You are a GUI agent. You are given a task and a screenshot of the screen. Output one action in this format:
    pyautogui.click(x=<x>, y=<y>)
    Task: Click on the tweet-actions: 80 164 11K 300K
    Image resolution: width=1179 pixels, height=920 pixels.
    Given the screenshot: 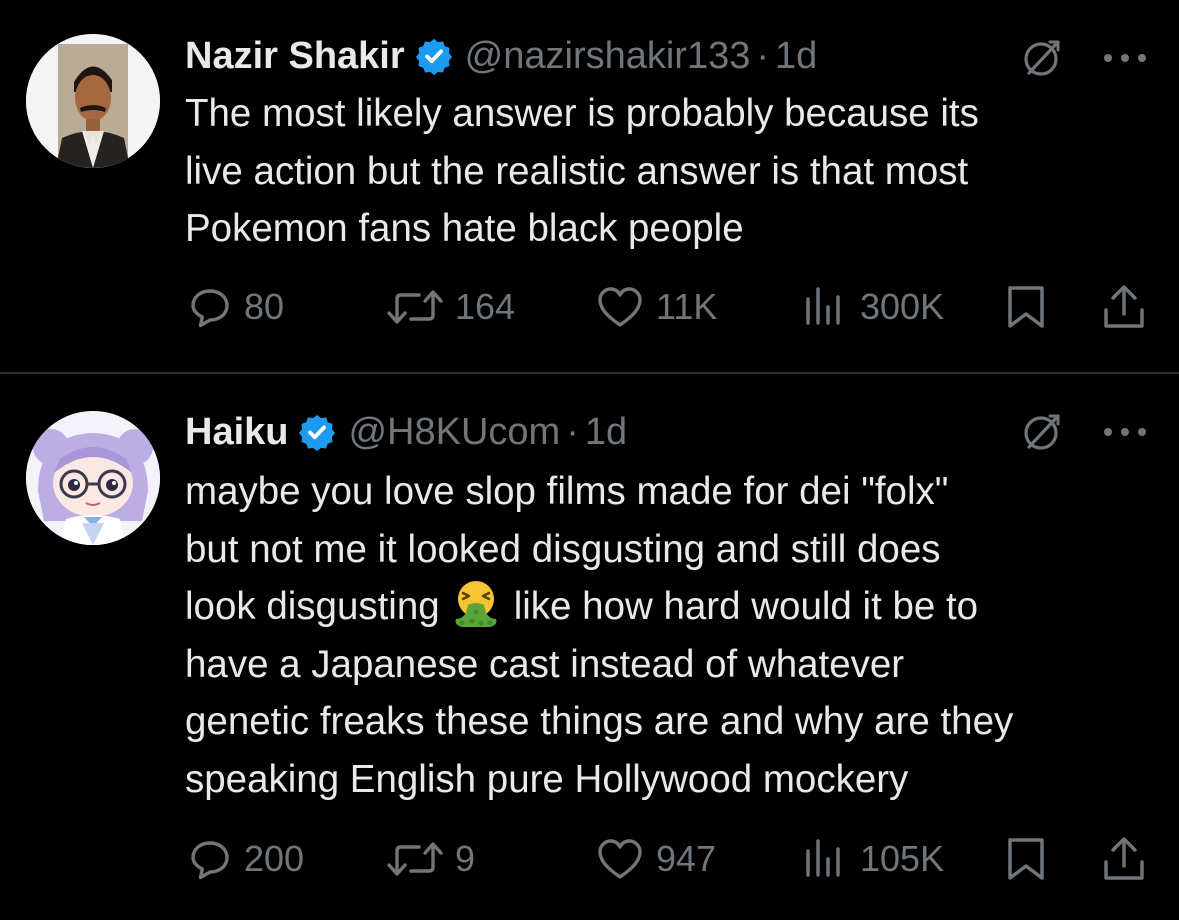 What is the action you would take?
    pyautogui.click(x=589, y=307)
    